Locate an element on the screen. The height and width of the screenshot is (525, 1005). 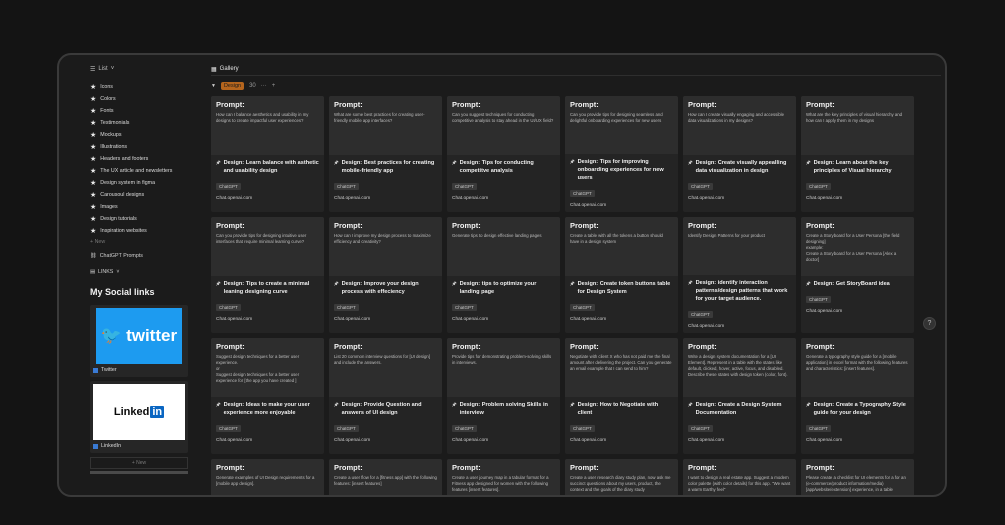
sidebar-item: ★ Design tutorials is located at coordinates (142, 219).